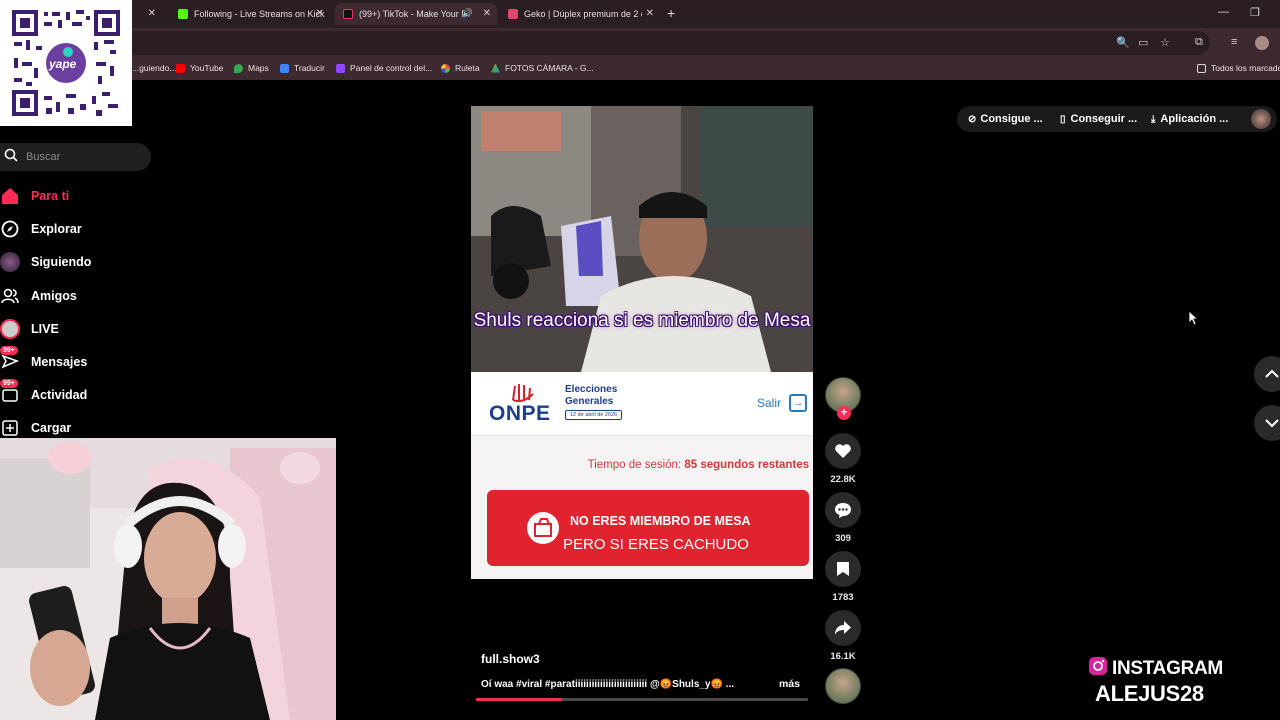 This screenshot has height=720, width=1280. I want to click on sound-disc-avatar, so click(843, 686).